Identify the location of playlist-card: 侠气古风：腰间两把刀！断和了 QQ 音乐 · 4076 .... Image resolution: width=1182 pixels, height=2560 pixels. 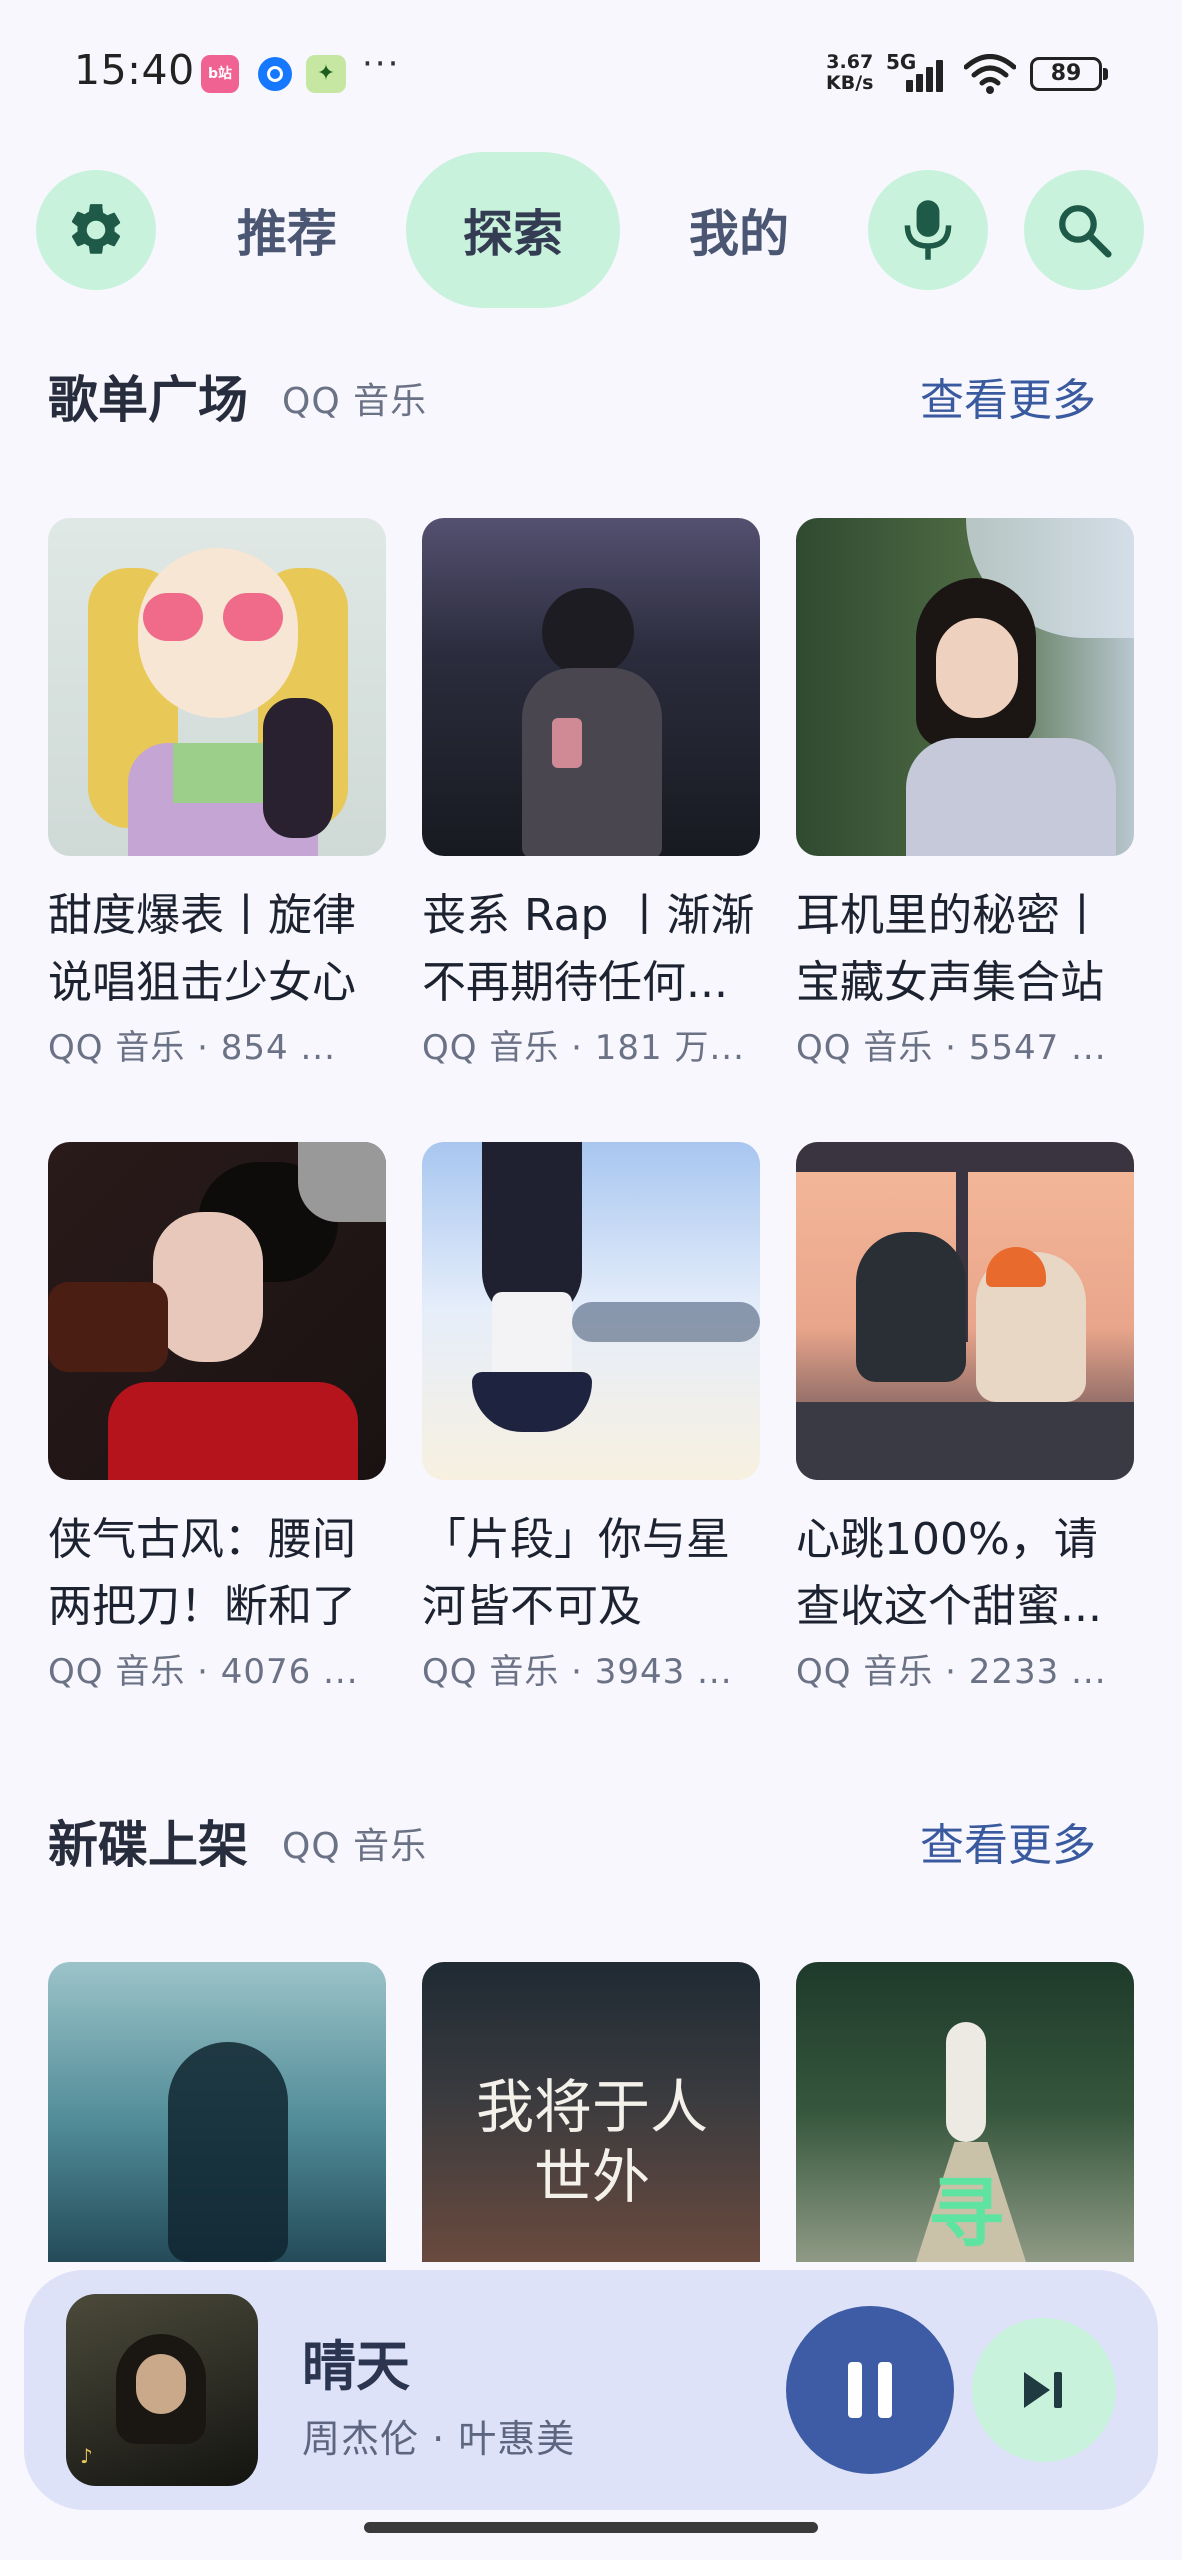
(217, 1417).